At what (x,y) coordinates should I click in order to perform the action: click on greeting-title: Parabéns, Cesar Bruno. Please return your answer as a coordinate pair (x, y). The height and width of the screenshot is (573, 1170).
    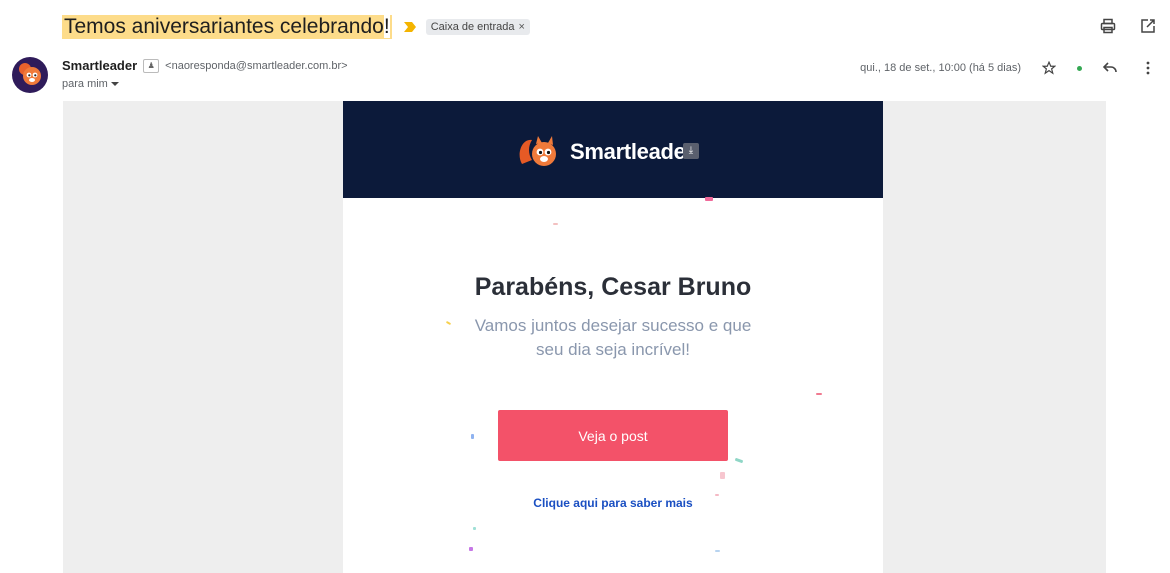
    Looking at the image, I should click on (613, 287).